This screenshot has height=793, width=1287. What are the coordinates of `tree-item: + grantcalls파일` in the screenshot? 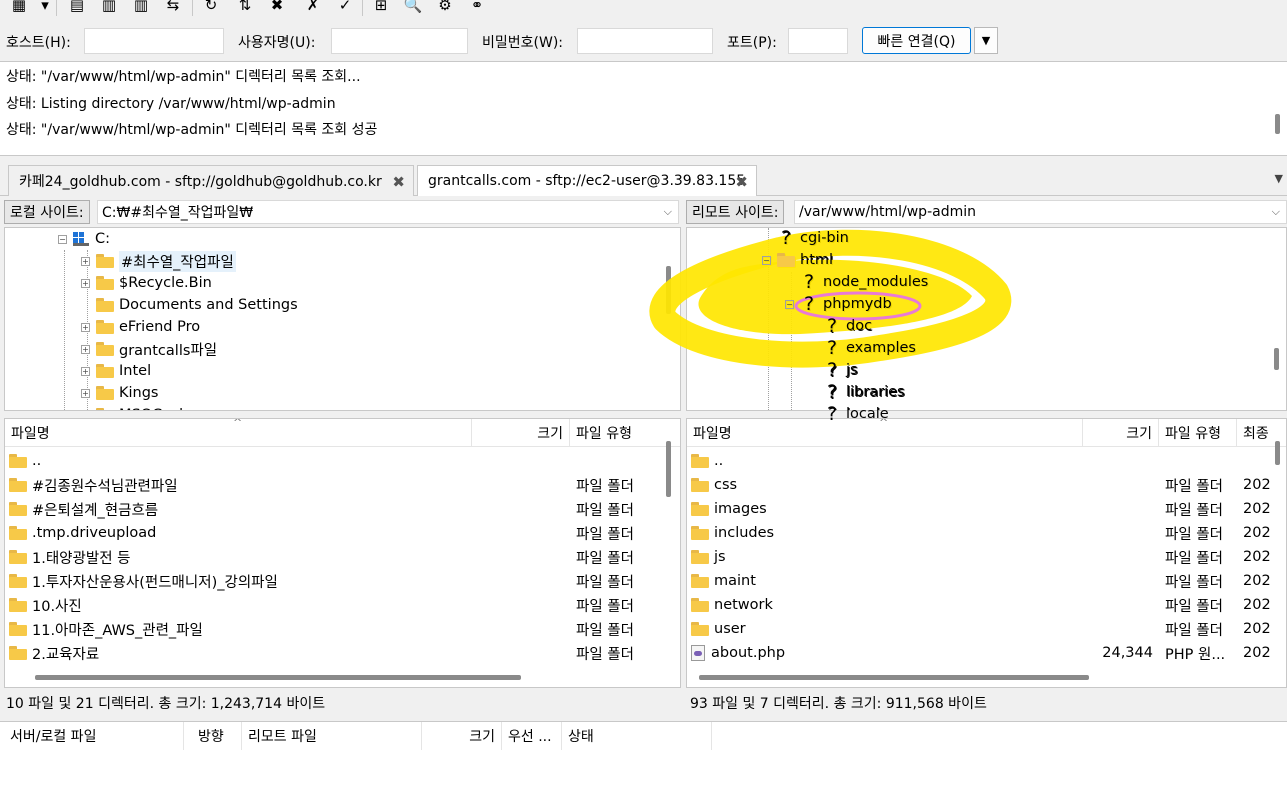 It's located at (149, 349).